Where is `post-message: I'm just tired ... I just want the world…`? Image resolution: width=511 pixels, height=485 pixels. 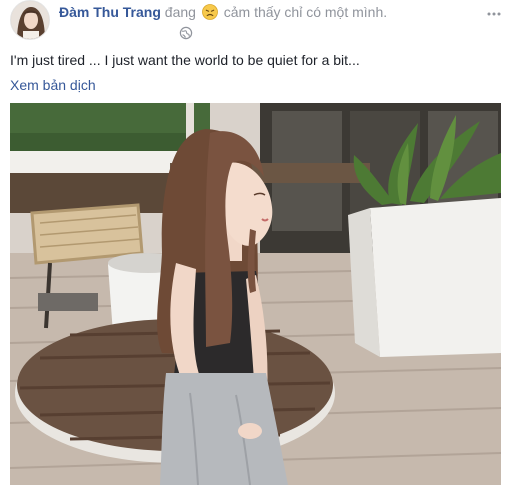
post-message: I'm just tired ... I just want the world… is located at coordinates (185, 60).